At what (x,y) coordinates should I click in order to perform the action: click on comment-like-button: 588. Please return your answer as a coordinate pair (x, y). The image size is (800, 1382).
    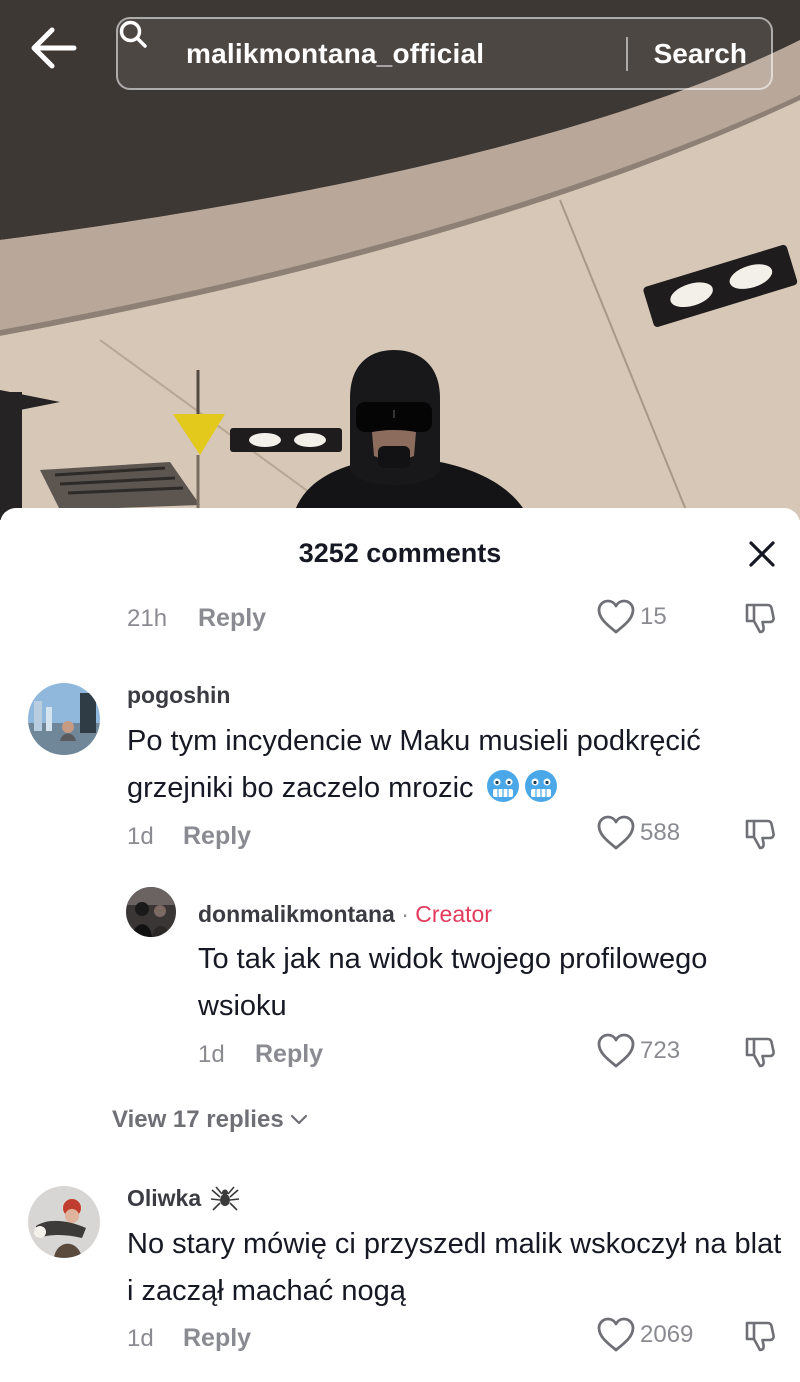
    Looking at the image, I should click on (638, 833).